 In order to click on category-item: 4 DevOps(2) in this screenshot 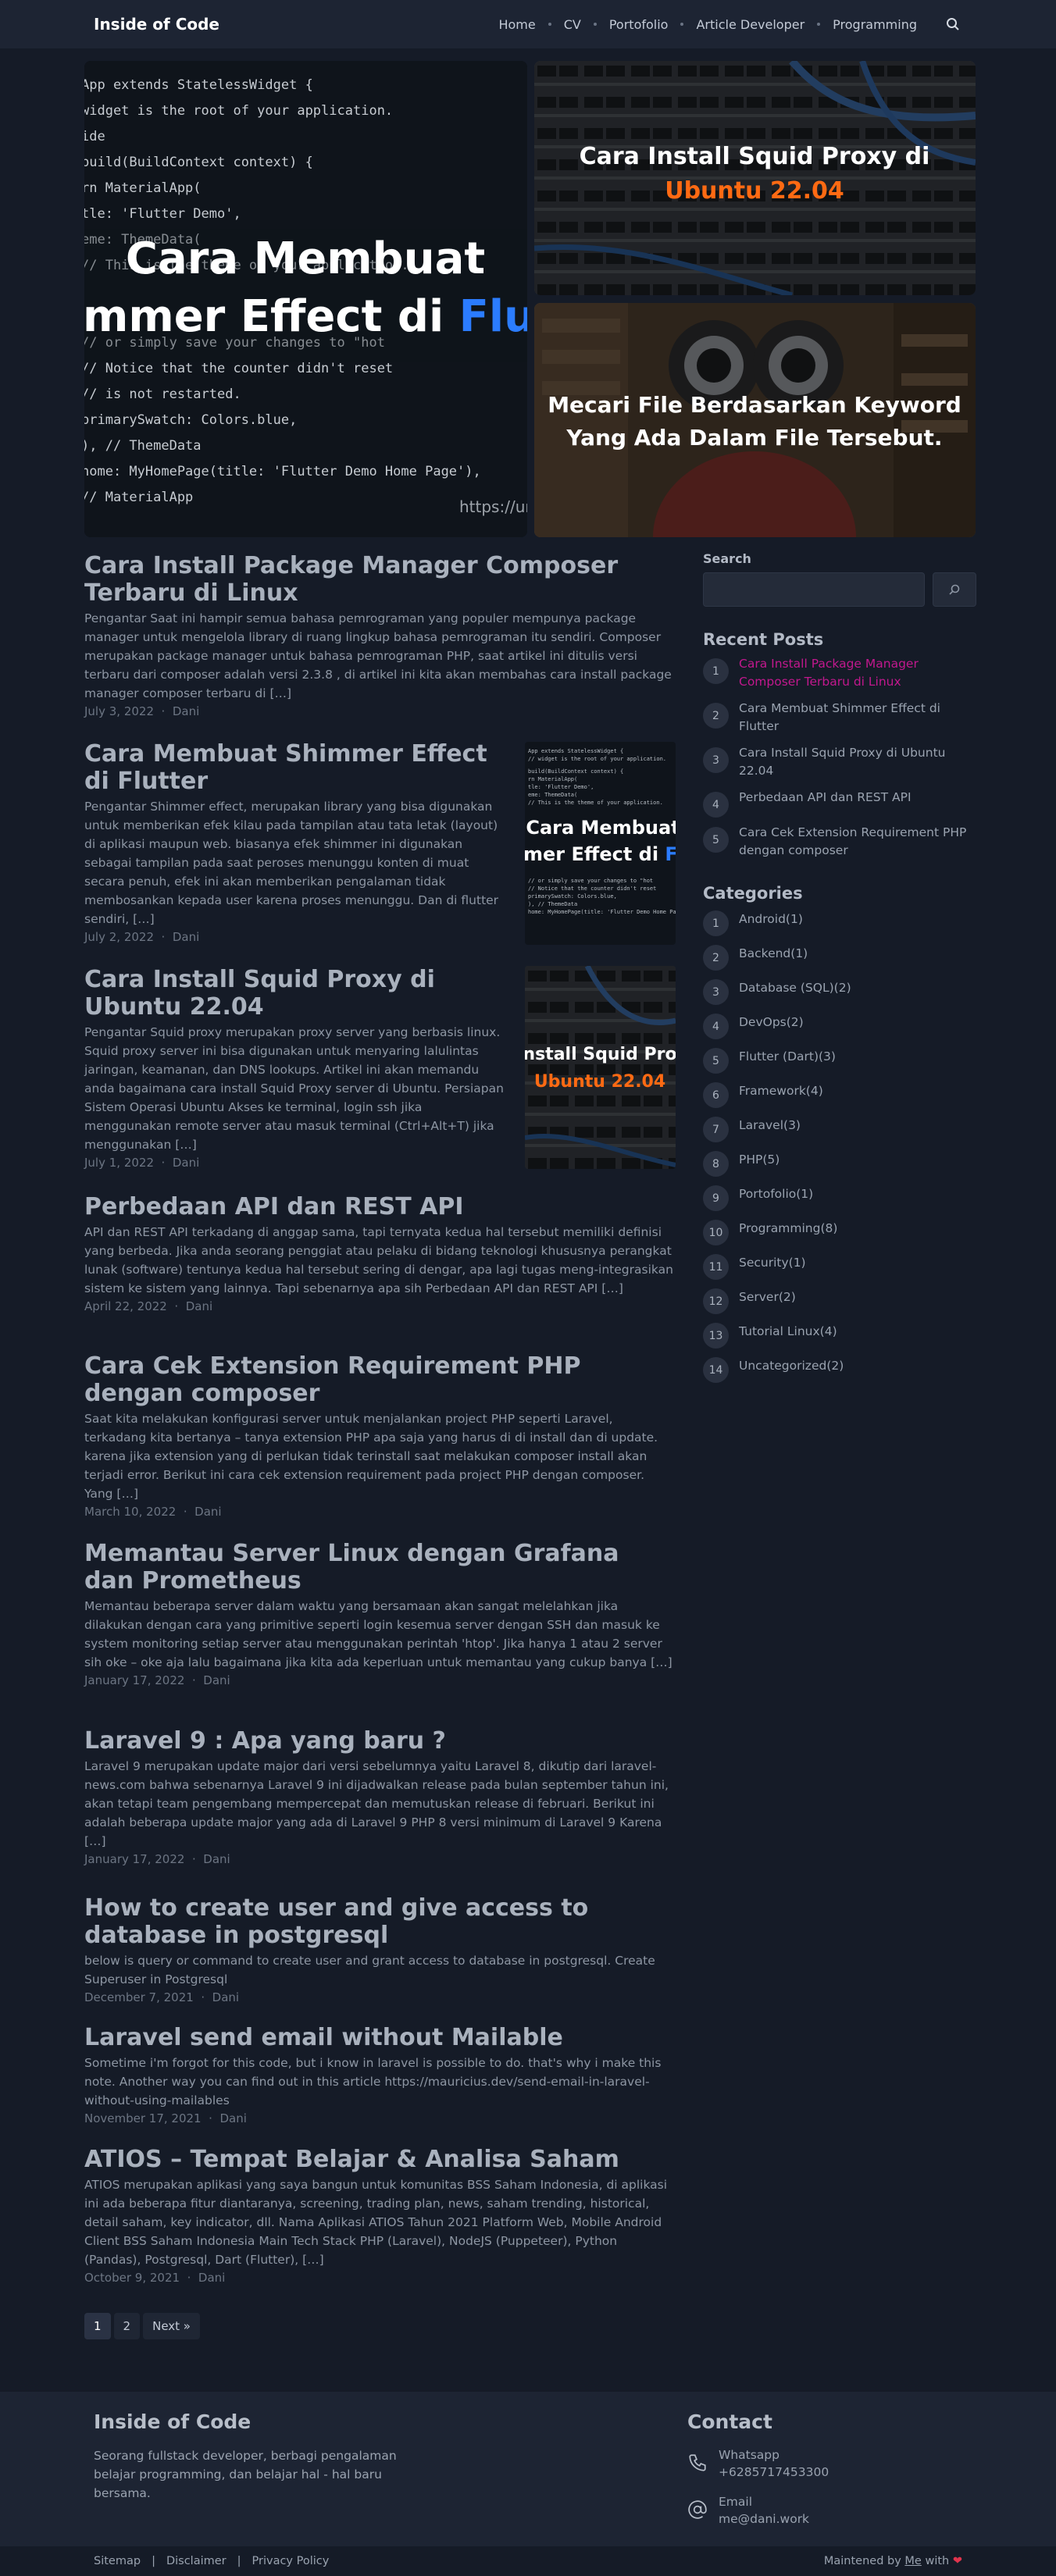, I will do `click(839, 1031)`.